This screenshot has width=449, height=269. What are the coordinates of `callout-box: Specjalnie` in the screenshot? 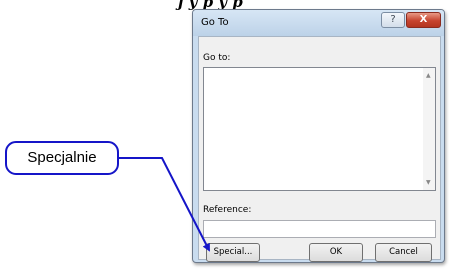 It's located at (62, 158).